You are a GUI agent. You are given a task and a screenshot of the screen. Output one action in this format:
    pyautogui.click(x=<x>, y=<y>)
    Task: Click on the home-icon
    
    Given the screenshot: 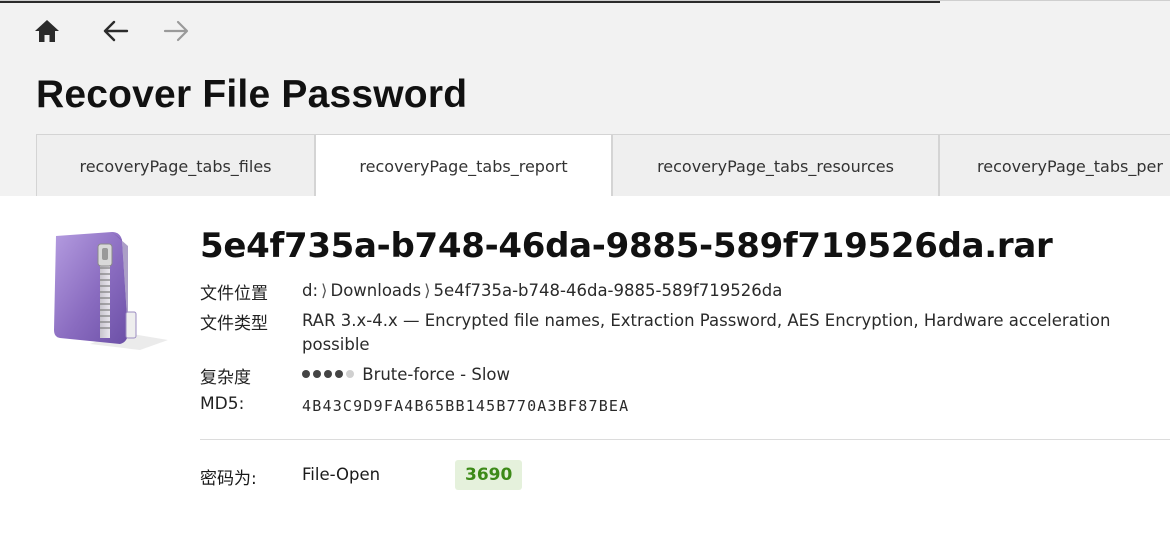 What is the action you would take?
    pyautogui.click(x=47, y=31)
    